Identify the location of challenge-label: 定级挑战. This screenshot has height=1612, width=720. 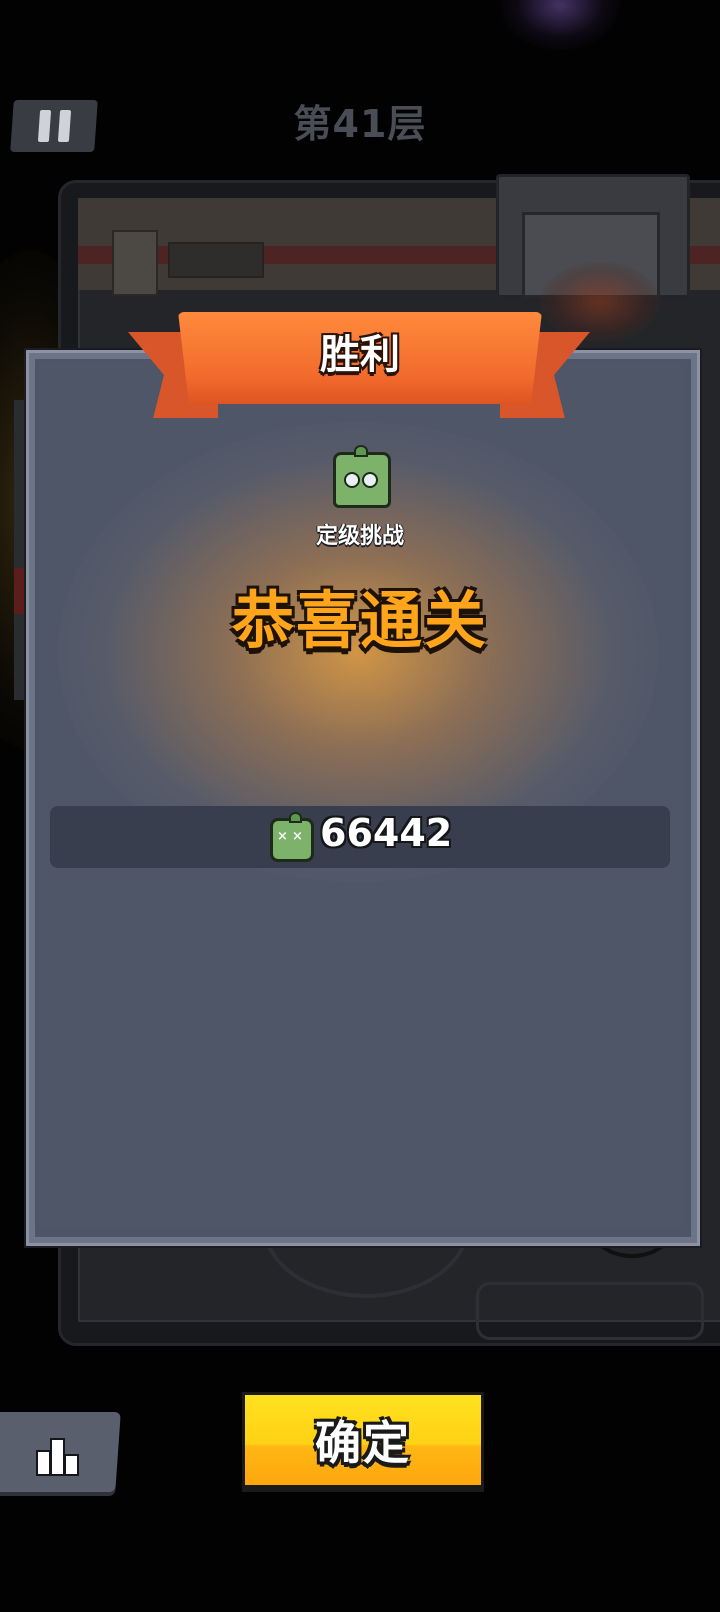
(359, 536).